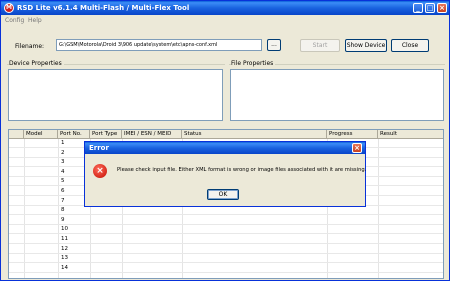  What do you see at coordinates (152, 134) in the screenshot?
I see `column-header-imei: IMEI / ESN / MEID` at bounding box center [152, 134].